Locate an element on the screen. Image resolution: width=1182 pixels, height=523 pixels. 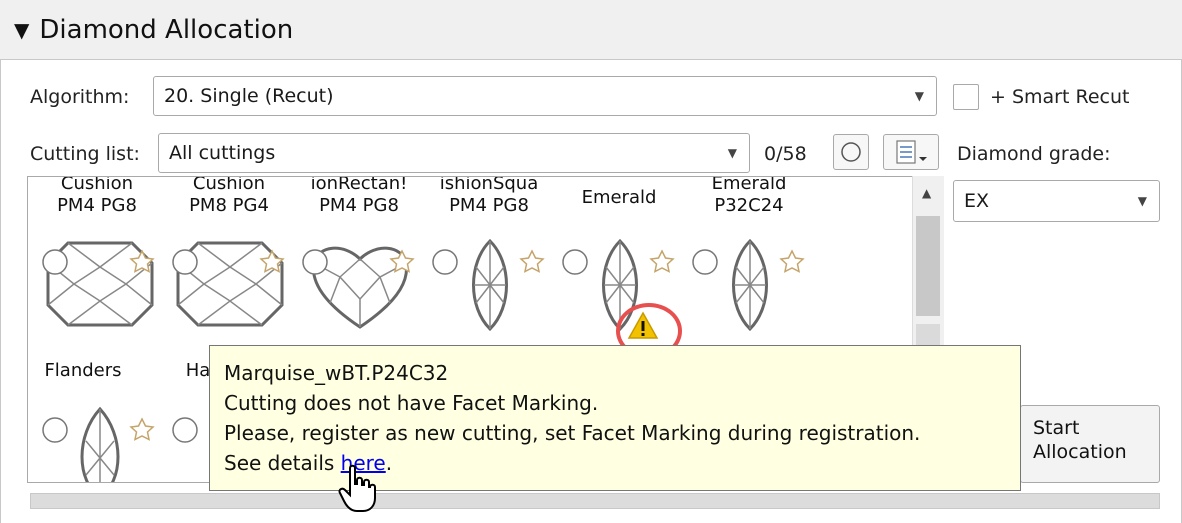
cutting-item-label: ishionSqua PM4 PG8 is located at coordinates (489, 196).